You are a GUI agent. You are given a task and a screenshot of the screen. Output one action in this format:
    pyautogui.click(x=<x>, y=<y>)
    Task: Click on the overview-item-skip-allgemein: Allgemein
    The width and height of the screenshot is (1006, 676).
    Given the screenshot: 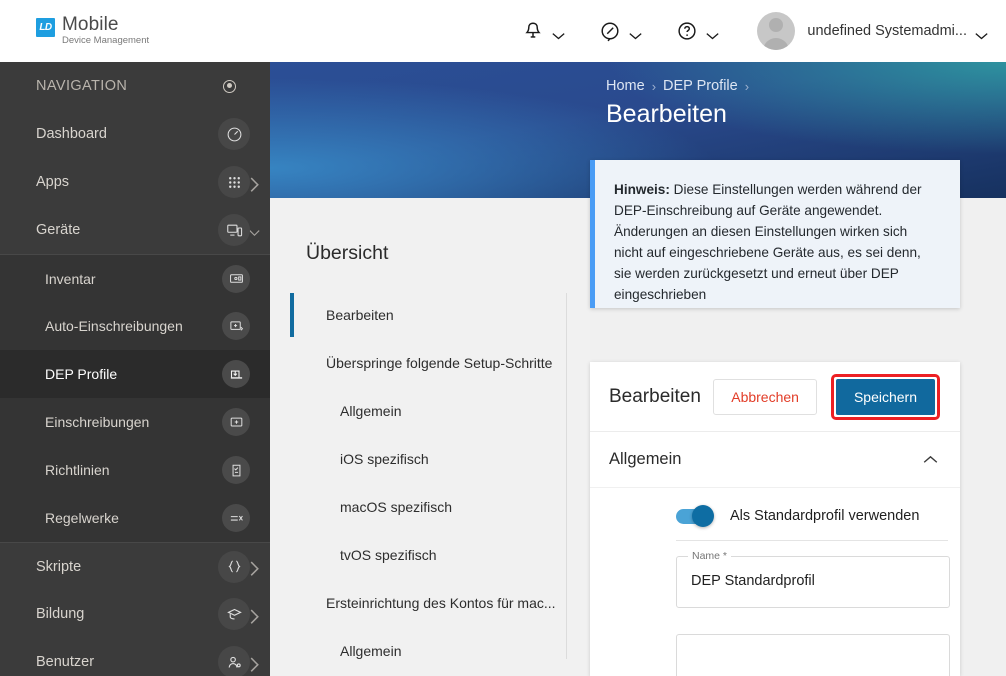 What is the action you would take?
    pyautogui.click(x=430, y=411)
    